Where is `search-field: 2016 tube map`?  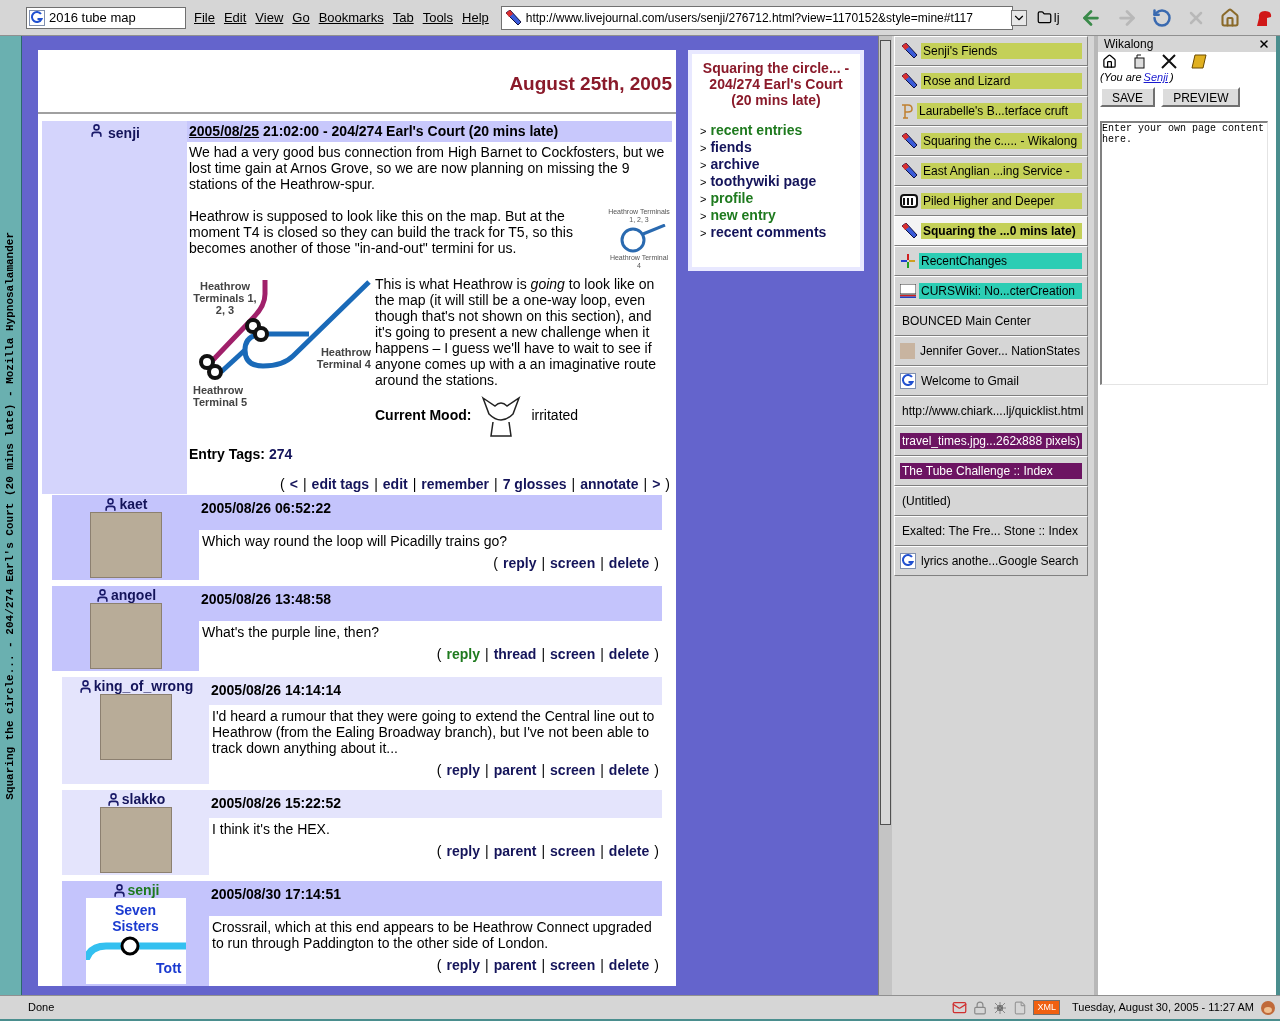 search-field: 2016 tube map is located at coordinates (106, 17).